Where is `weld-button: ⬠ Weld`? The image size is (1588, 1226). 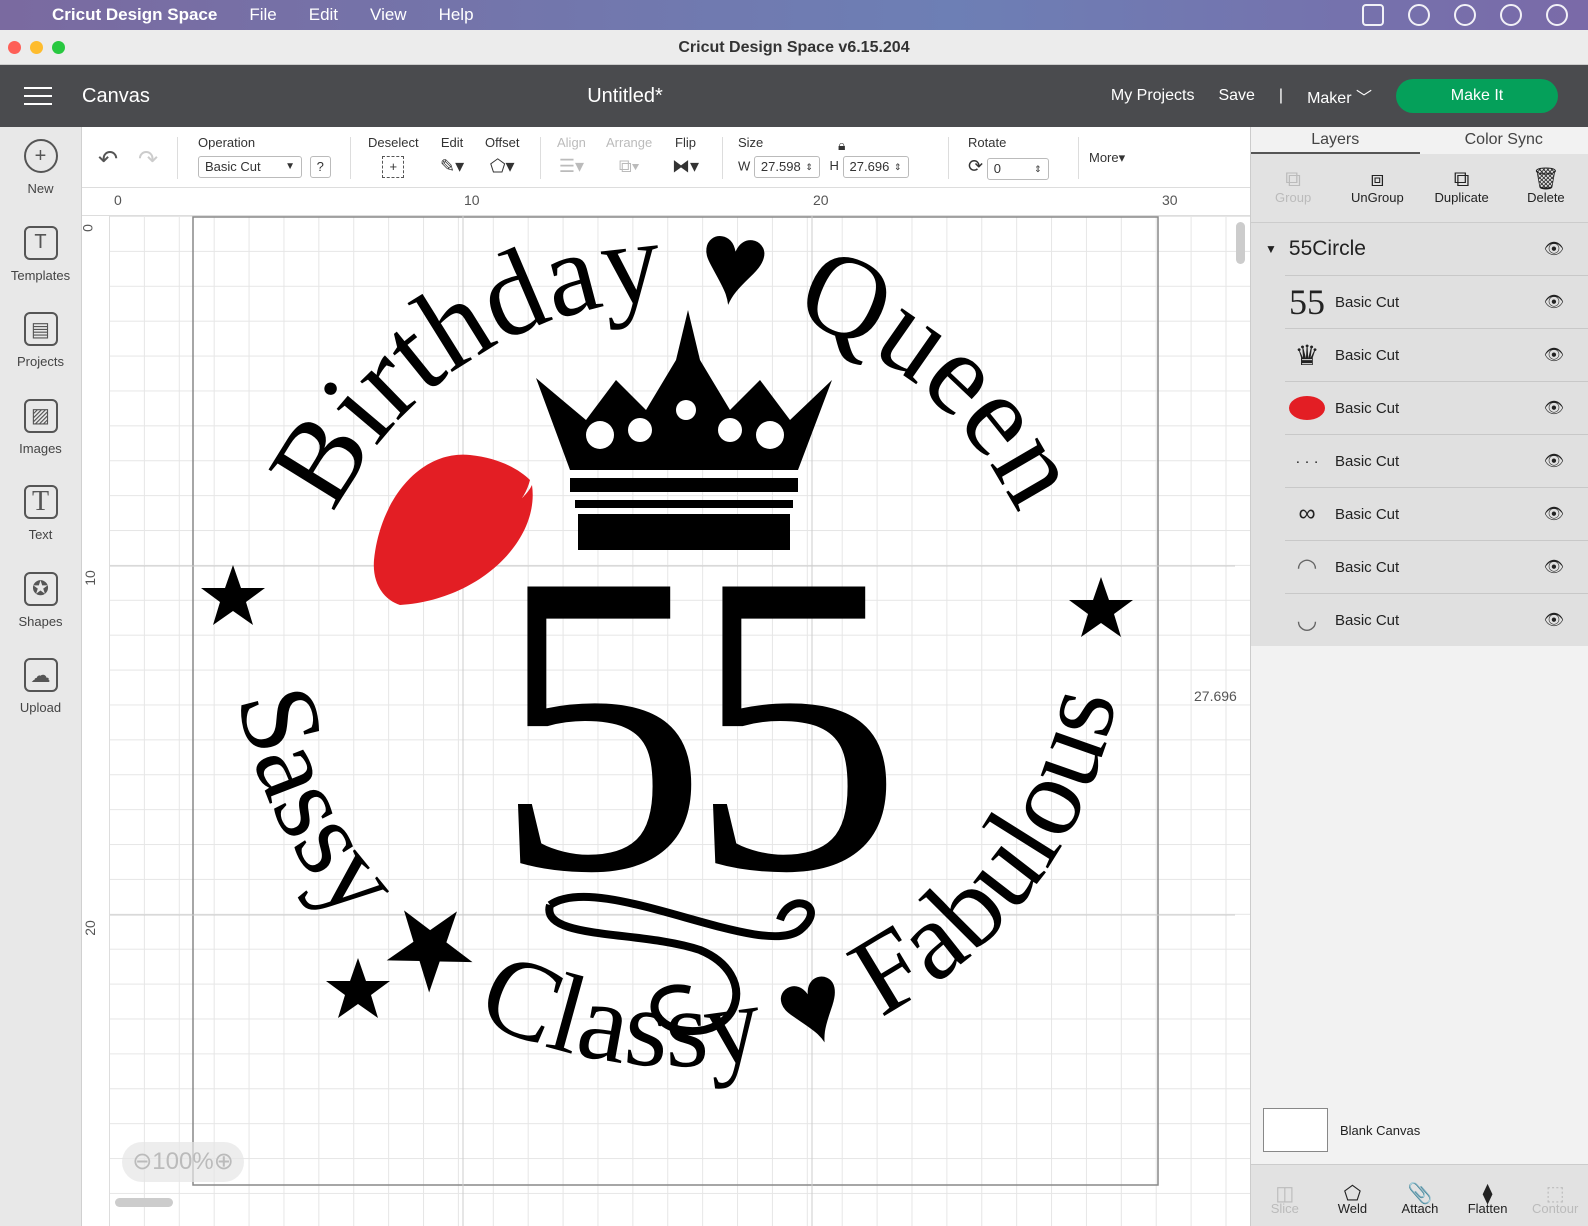
weld-button: ⬠ Weld is located at coordinates (1353, 1195).